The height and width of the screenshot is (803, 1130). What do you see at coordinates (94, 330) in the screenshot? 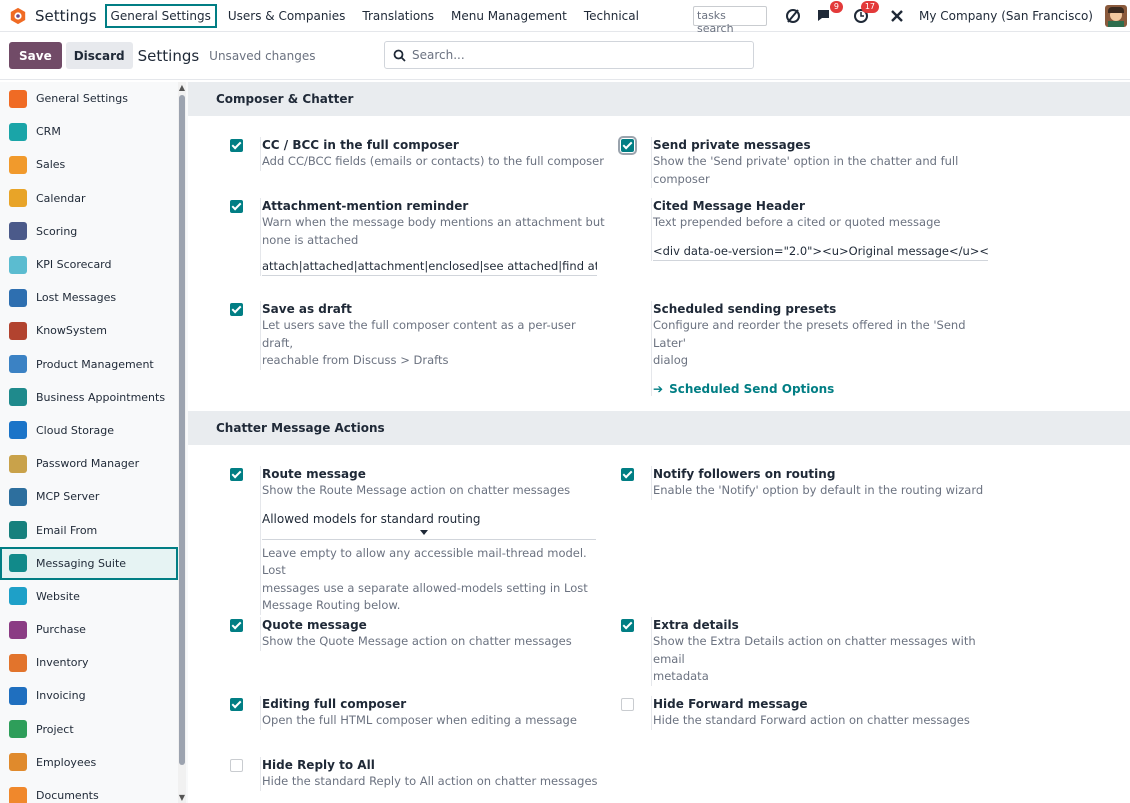
I see `sidebar-item-knowsystem: KnowSystem` at bounding box center [94, 330].